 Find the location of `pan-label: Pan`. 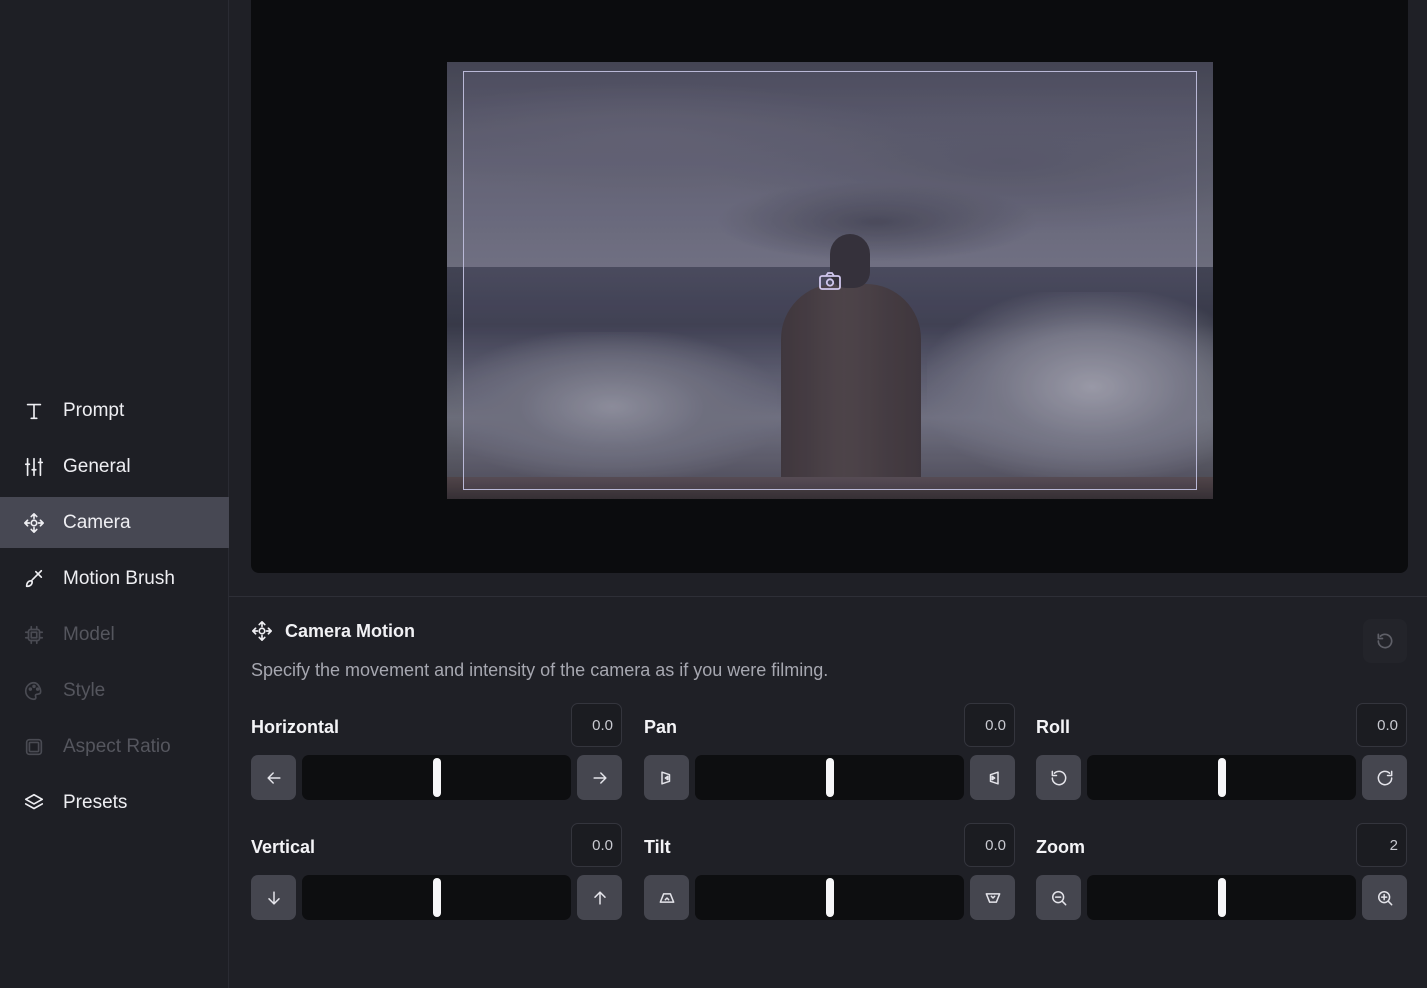

pan-label: Pan is located at coordinates (661, 727).